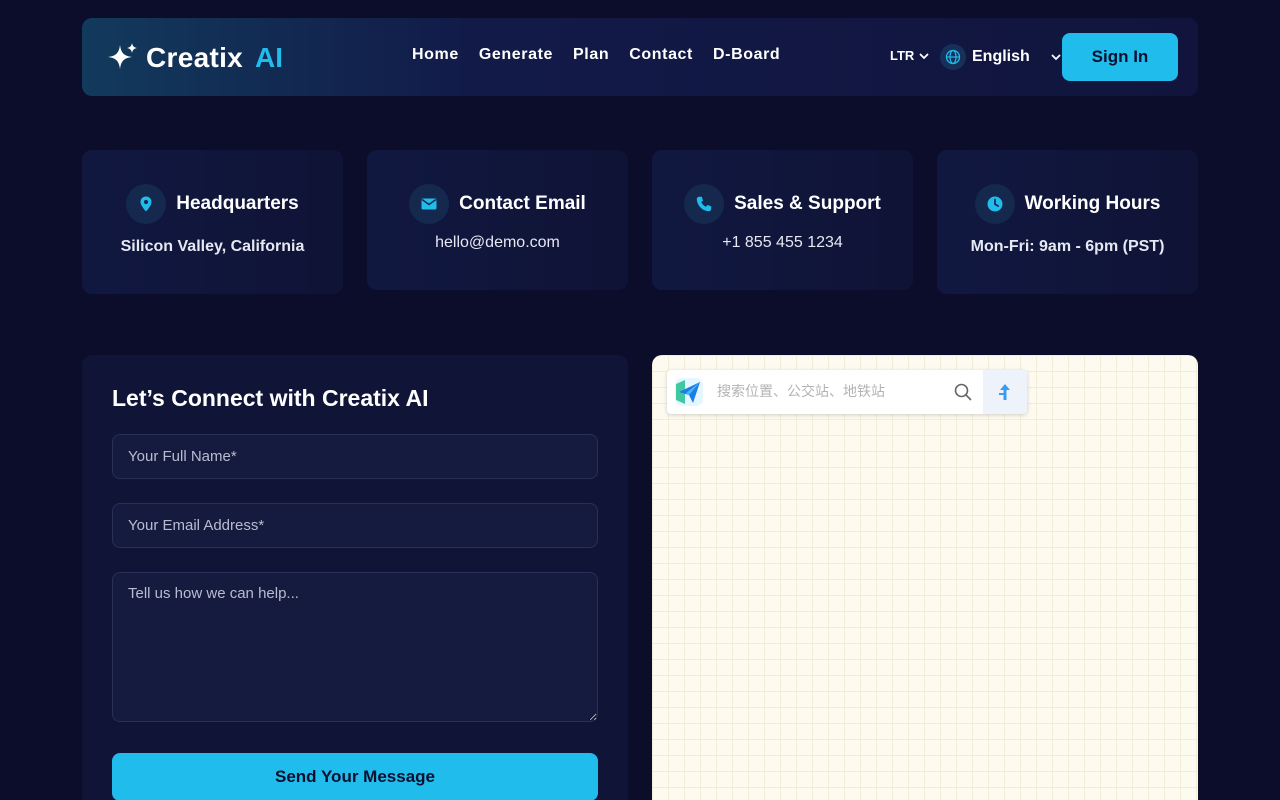 This screenshot has width=1280, height=800. What do you see at coordinates (902, 55) in the screenshot?
I see `direction-label: LTR` at bounding box center [902, 55].